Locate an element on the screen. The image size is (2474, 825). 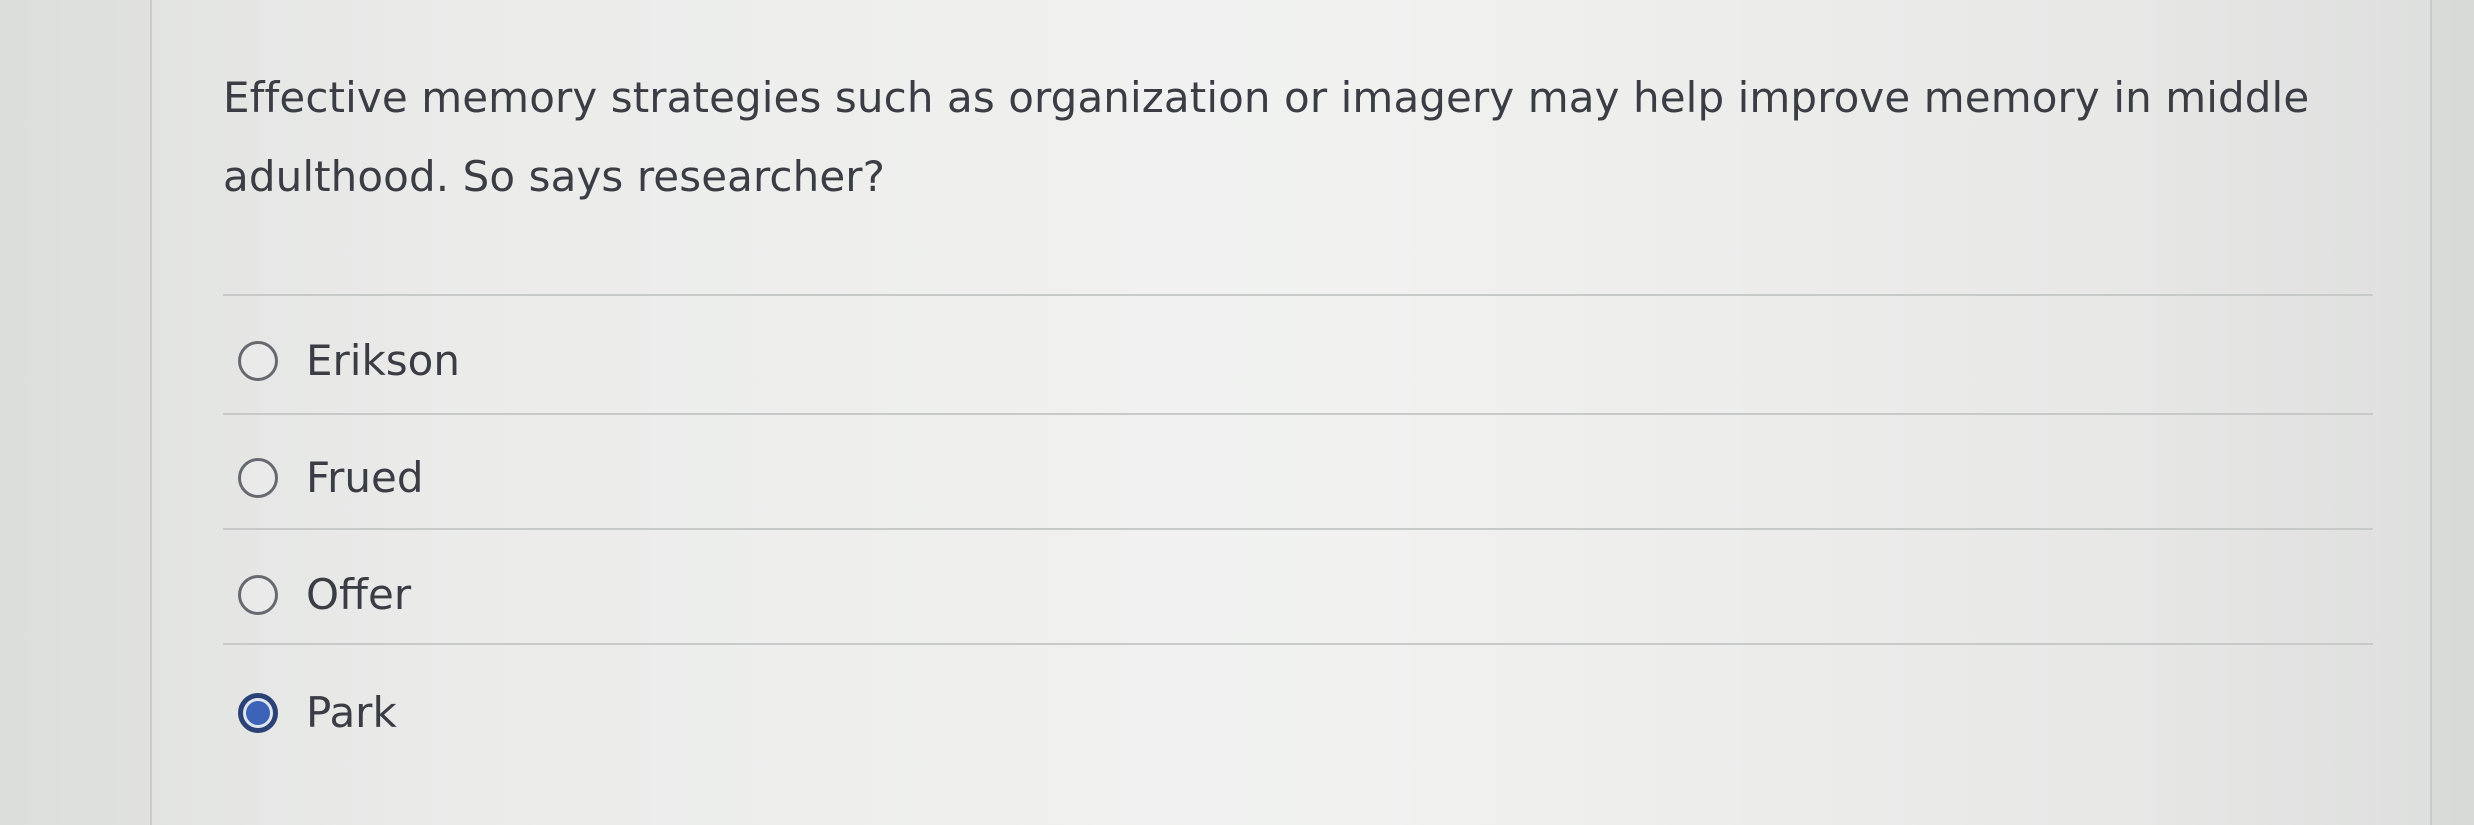
answer-option-park: Park is located at coordinates (317, 713).